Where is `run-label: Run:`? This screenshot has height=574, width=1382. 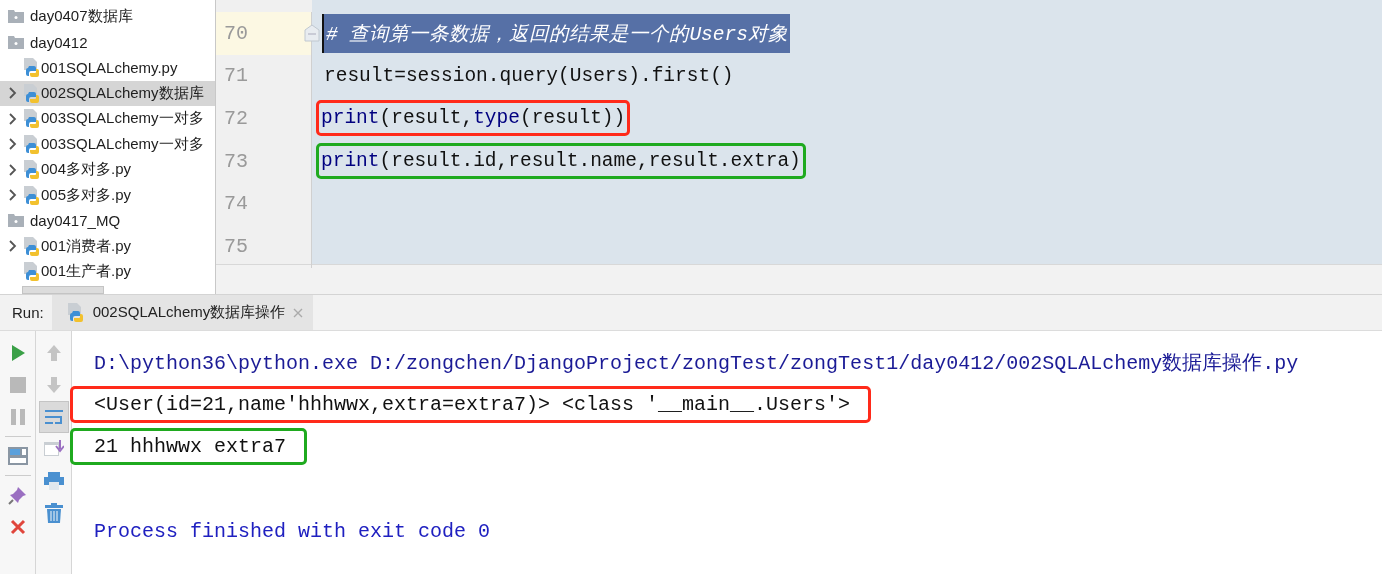
run-label: Run: is located at coordinates (28, 312).